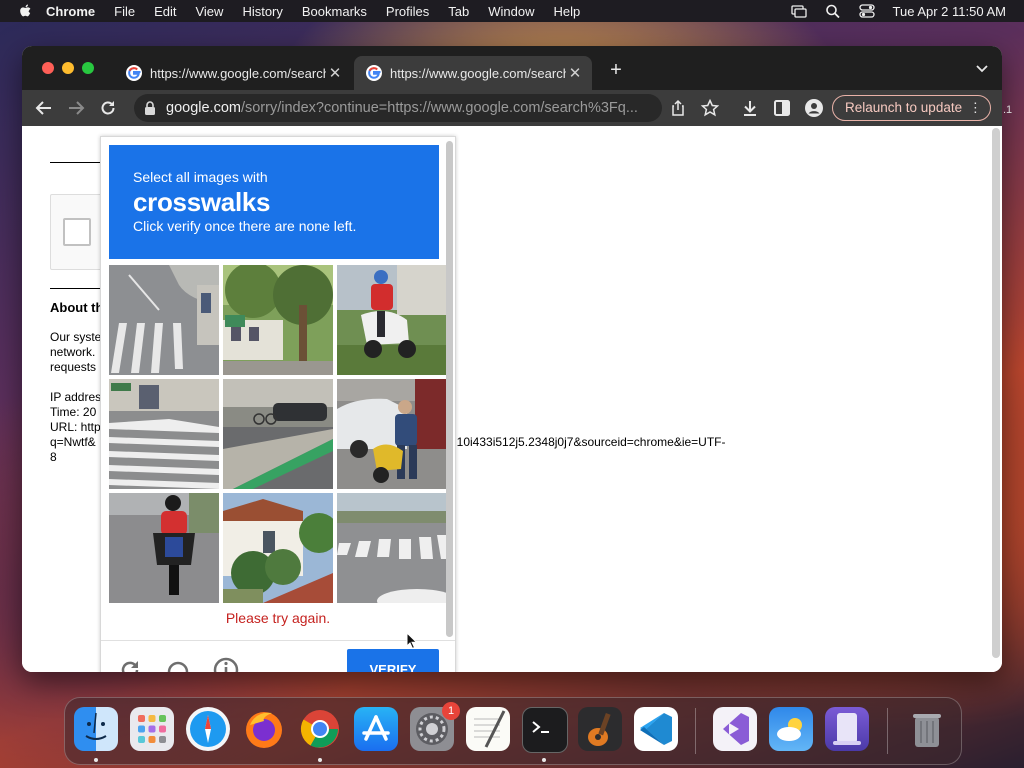  I want to click on menu-profiles: Profiles, so click(407, 11).